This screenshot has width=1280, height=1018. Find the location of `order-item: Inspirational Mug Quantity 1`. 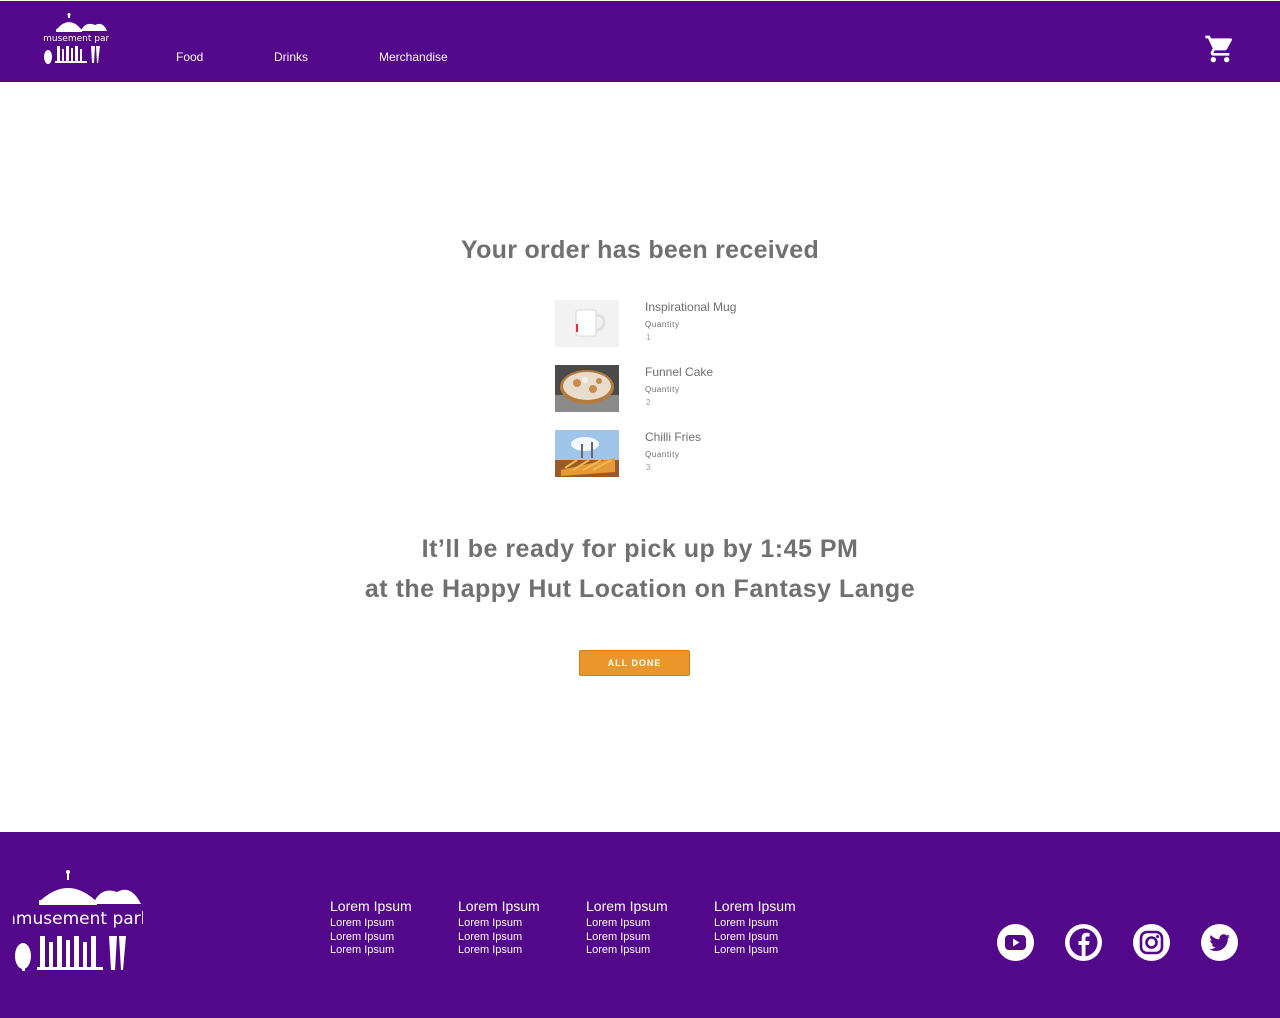

order-item: Inspirational Mug Quantity 1 is located at coordinates (685, 324).